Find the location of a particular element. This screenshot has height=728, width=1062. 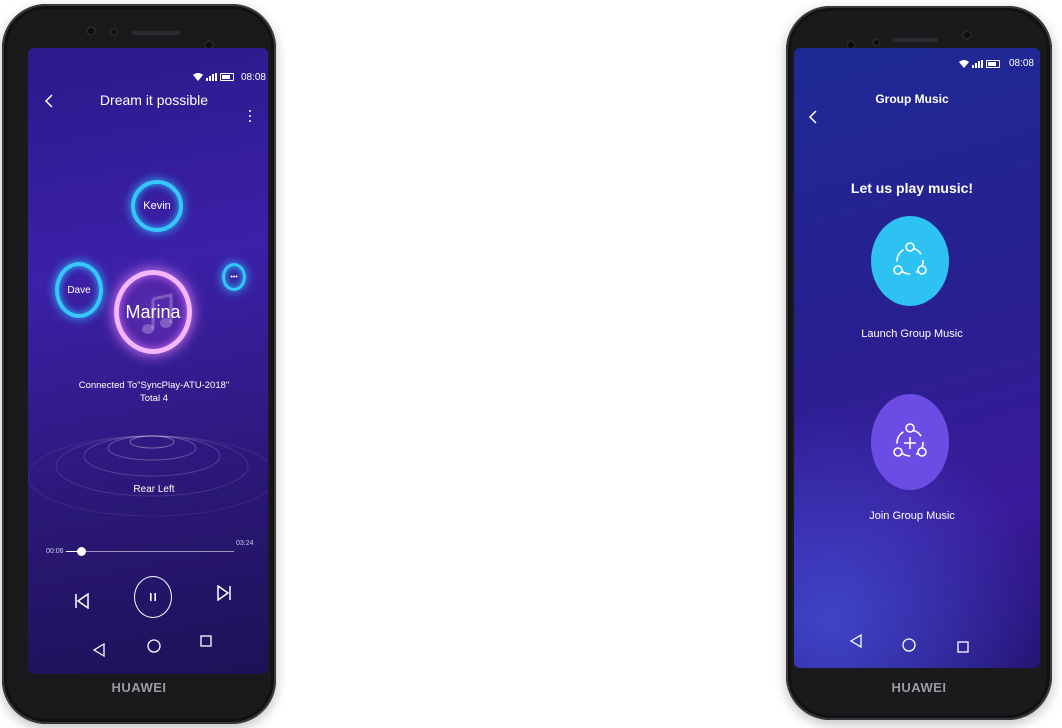

device-name: Dave is located at coordinates (79, 290).